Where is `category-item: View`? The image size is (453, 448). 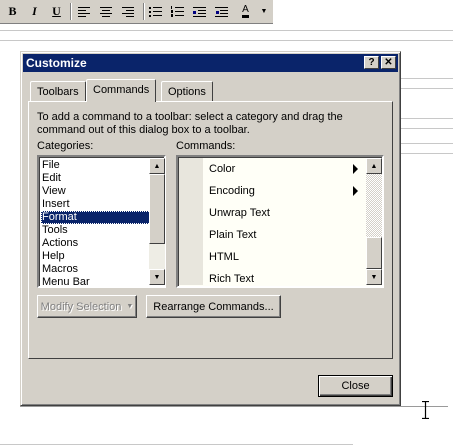
category-item: View is located at coordinates (96, 191).